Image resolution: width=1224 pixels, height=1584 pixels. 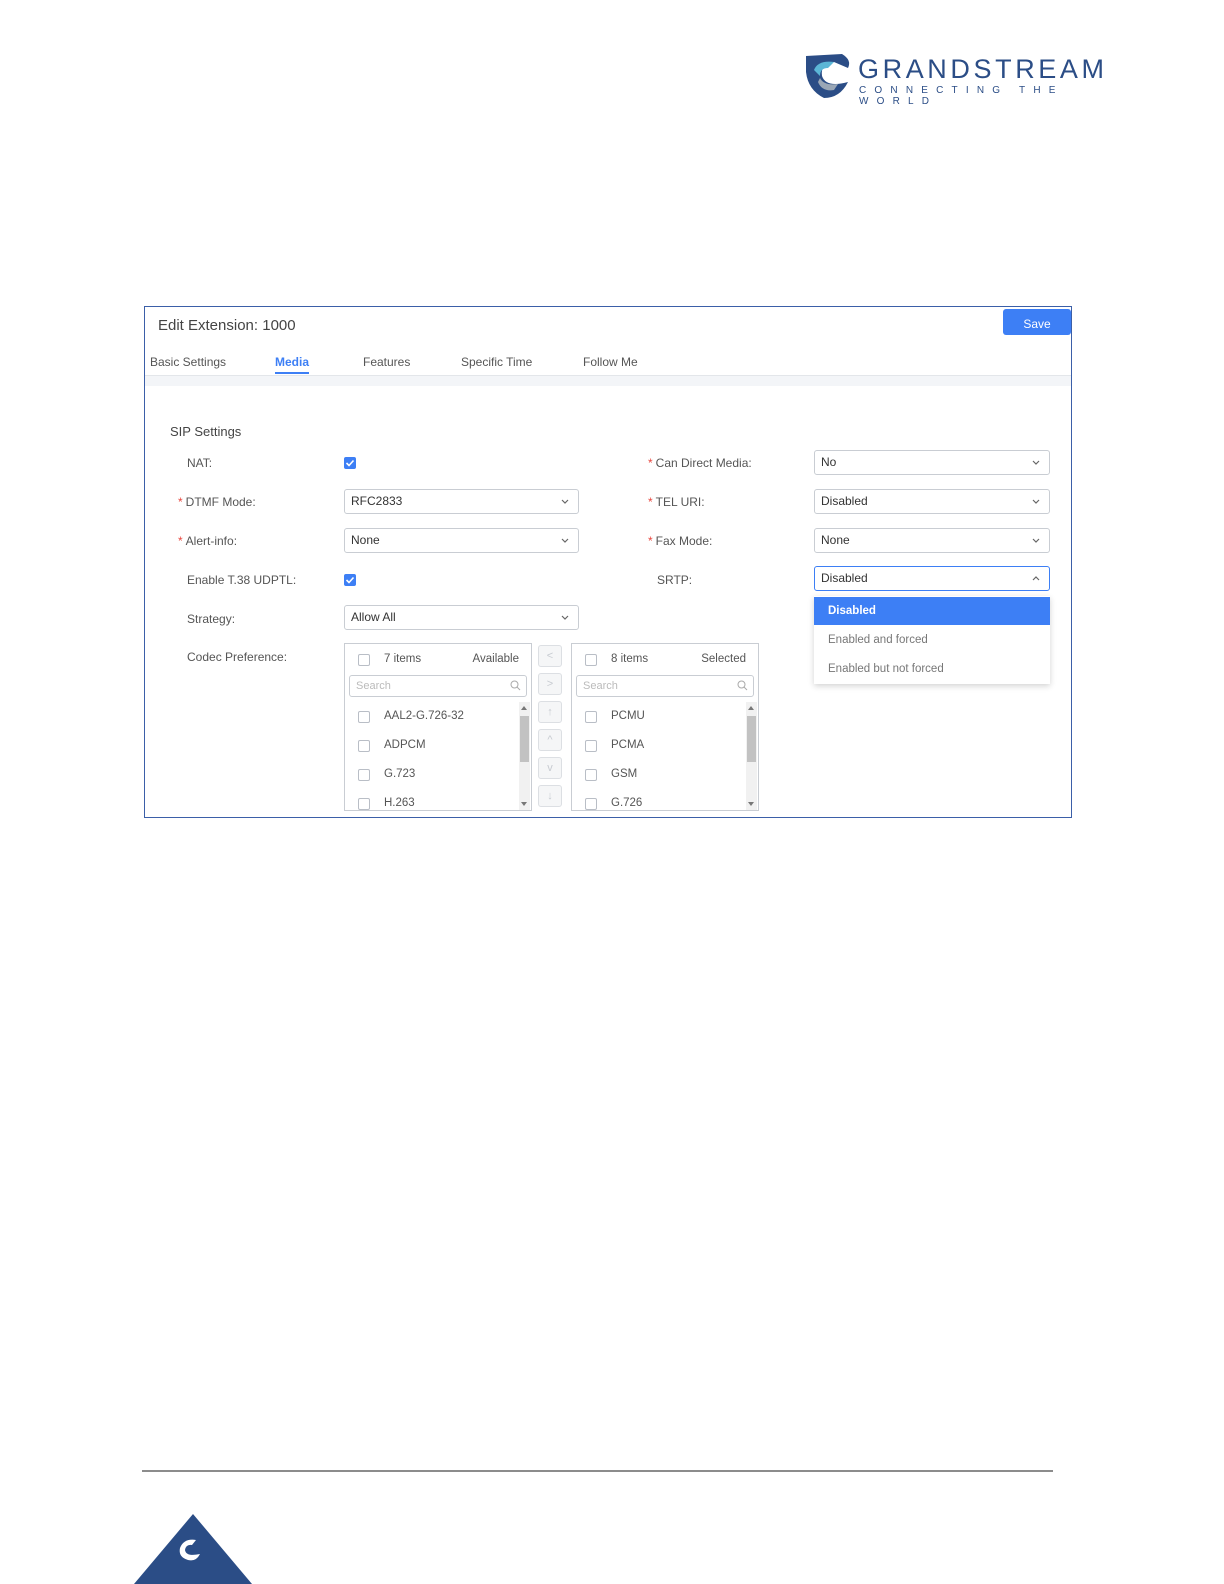 I want to click on item-label: GSM, so click(x=624, y=774).